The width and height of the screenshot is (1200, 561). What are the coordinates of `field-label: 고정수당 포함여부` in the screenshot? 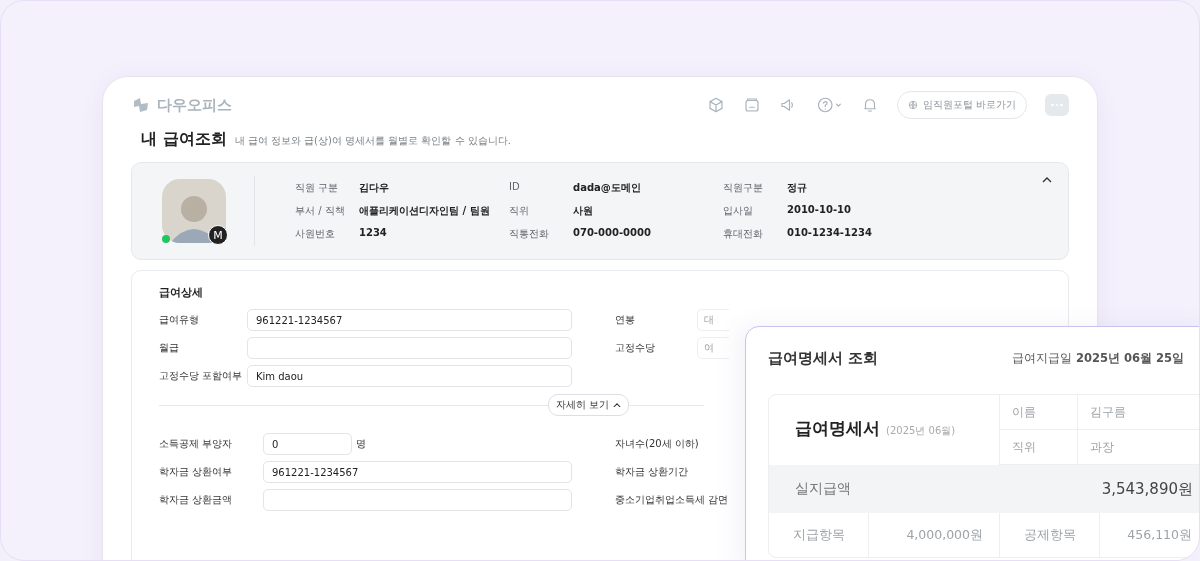 It's located at (201, 376).